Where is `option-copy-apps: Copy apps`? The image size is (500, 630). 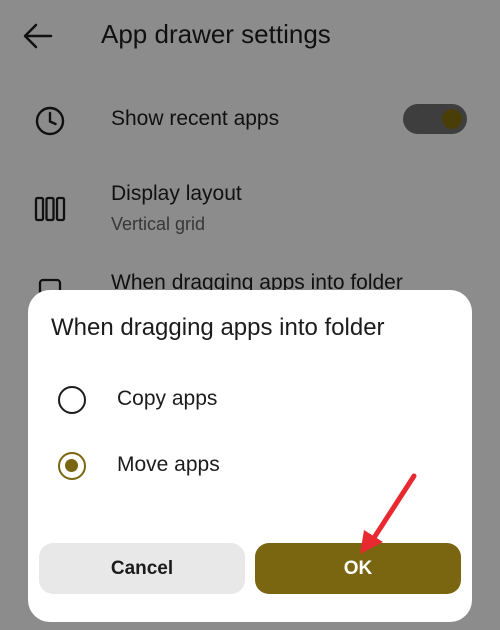 option-copy-apps: Copy apps is located at coordinates (250, 400).